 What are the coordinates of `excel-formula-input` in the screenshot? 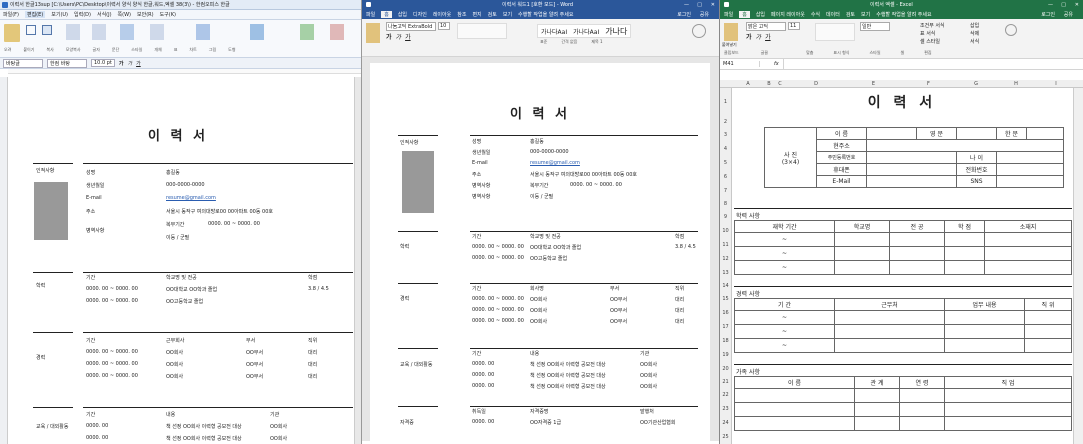 It's located at (932, 64).